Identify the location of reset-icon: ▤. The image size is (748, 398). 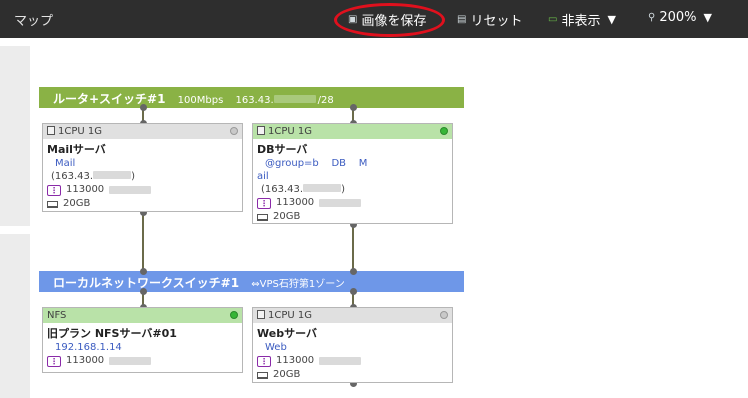
(462, 19).